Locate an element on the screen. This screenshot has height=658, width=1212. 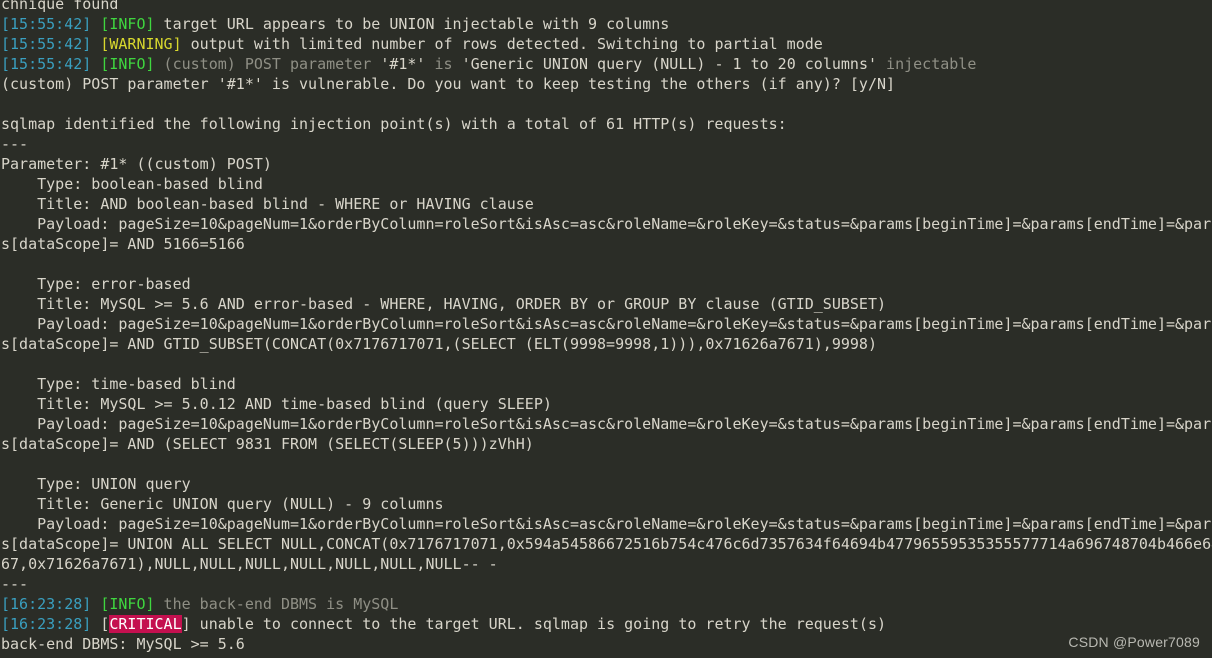
line-segment: '#1*' is located at coordinates (403, 64).